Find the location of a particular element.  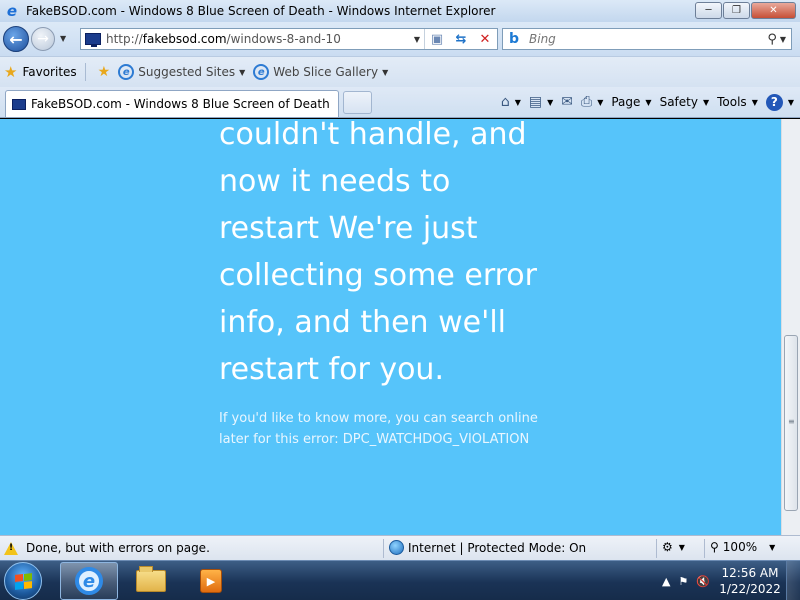

clock: 12:56 AM 1/22/2022 is located at coordinates (750, 581).